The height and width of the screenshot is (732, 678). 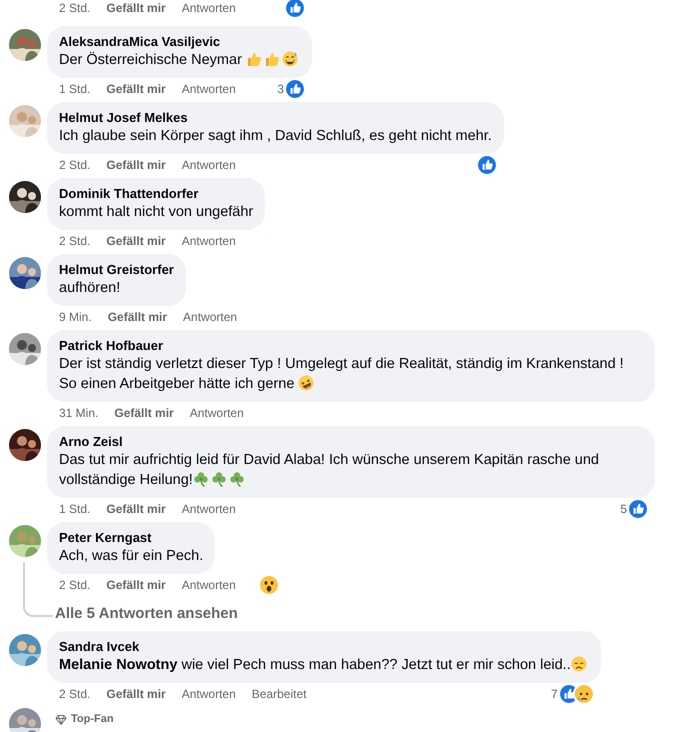 I want to click on author-name: Dominik Thattendorfer, so click(x=156, y=194).